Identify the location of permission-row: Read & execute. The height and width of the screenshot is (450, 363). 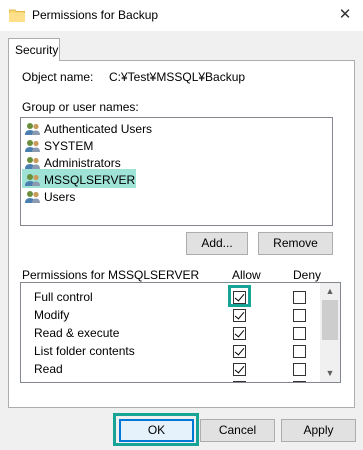
(172, 333).